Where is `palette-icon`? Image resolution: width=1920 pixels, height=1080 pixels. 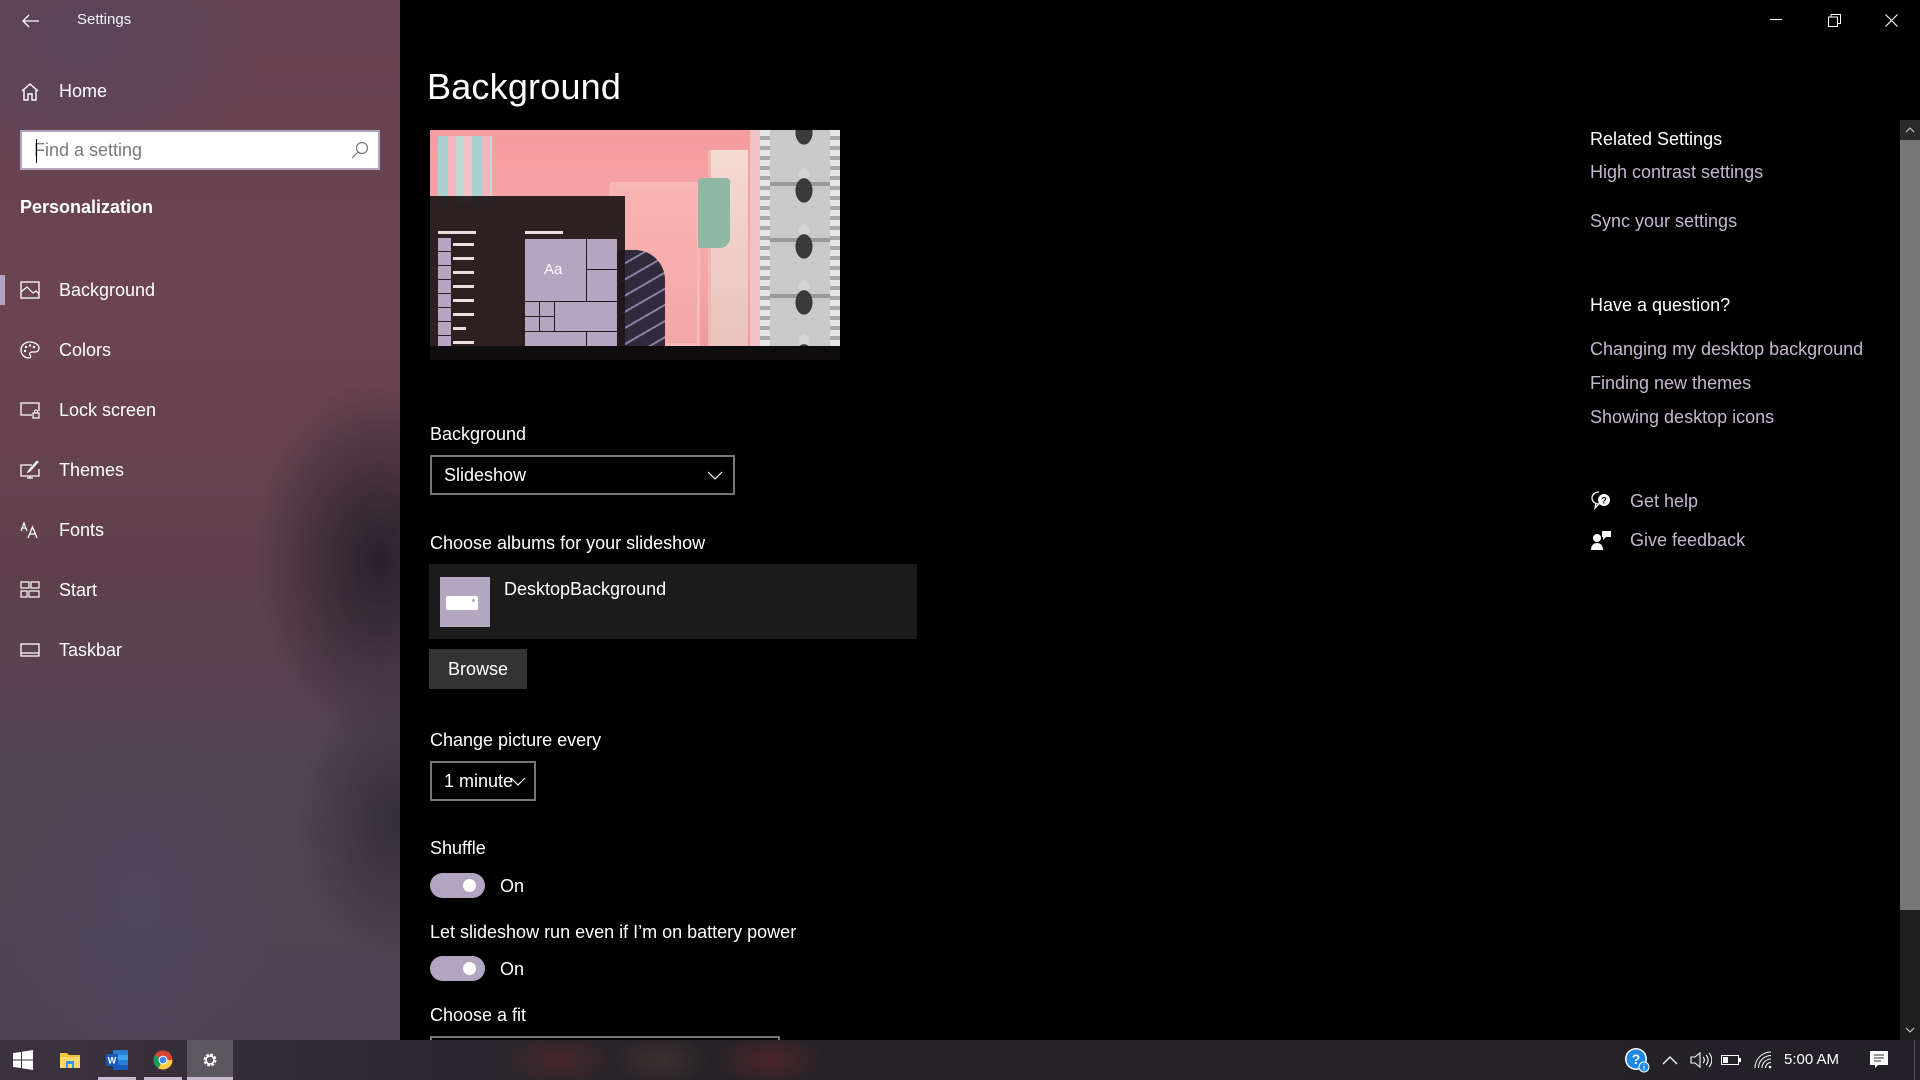
palette-icon is located at coordinates (30, 350).